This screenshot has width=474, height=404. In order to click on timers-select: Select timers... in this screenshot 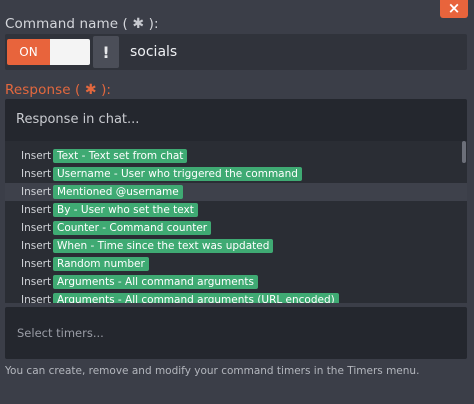, I will do `click(236, 333)`.